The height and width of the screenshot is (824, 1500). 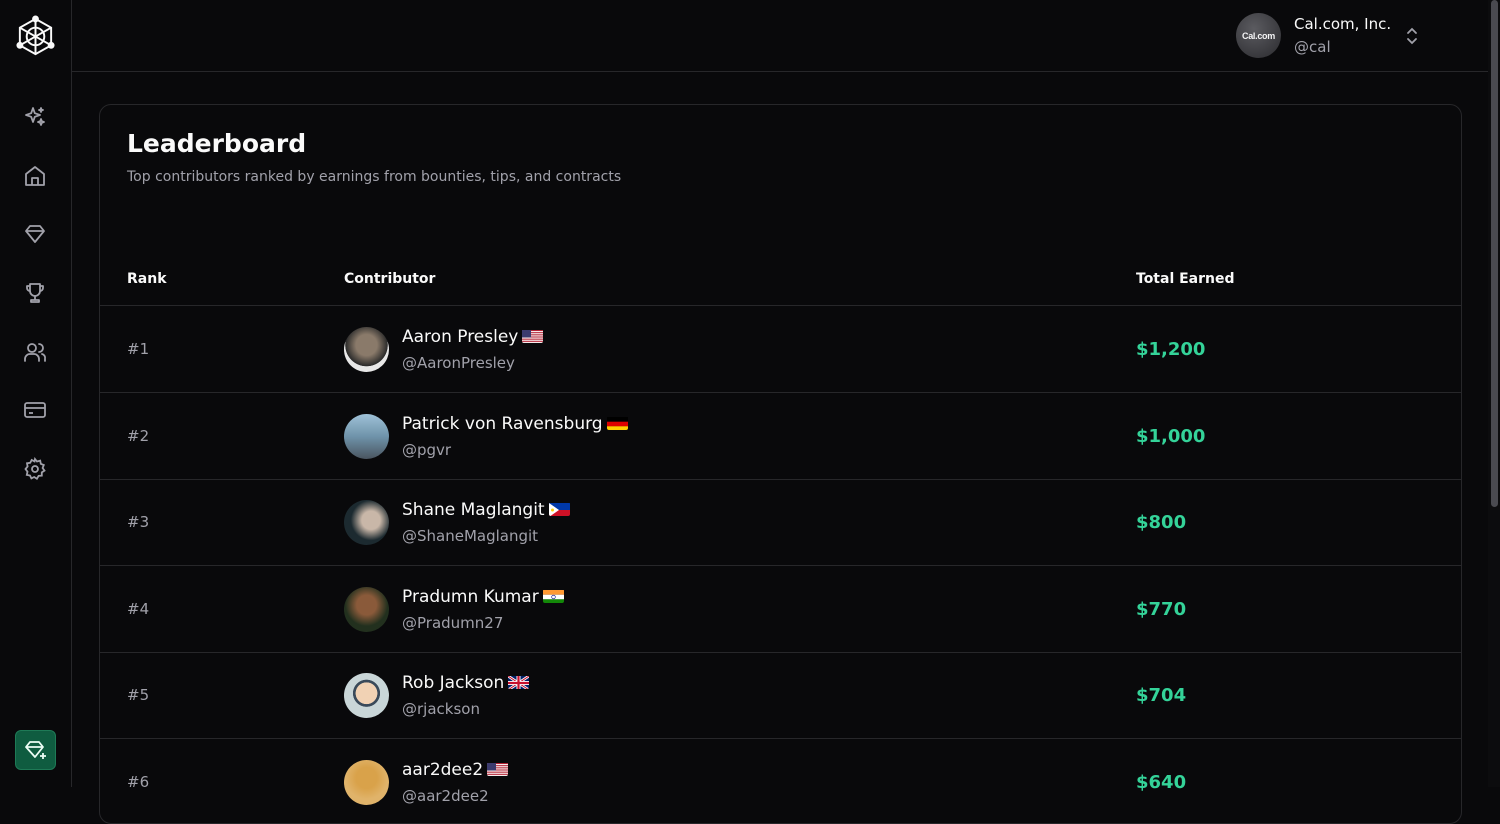 I want to click on contributor-name: Shane Maglangit, so click(x=486, y=510).